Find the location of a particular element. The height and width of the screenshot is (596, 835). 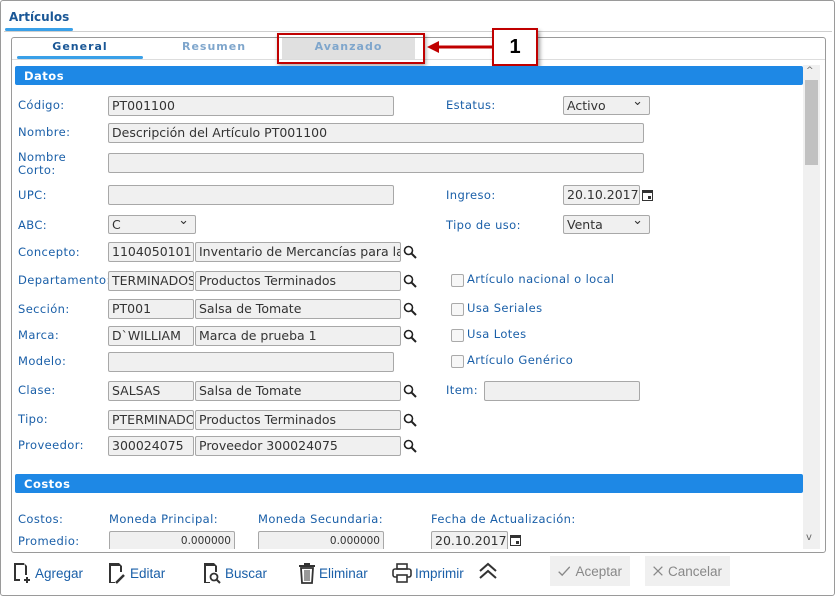

add-document-icon is located at coordinates (22, 573).